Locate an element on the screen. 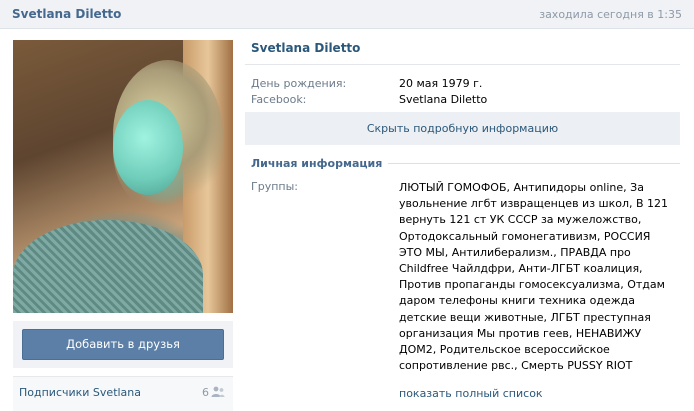 The image size is (694, 411). subscribers-count: 6 is located at coordinates (205, 392).